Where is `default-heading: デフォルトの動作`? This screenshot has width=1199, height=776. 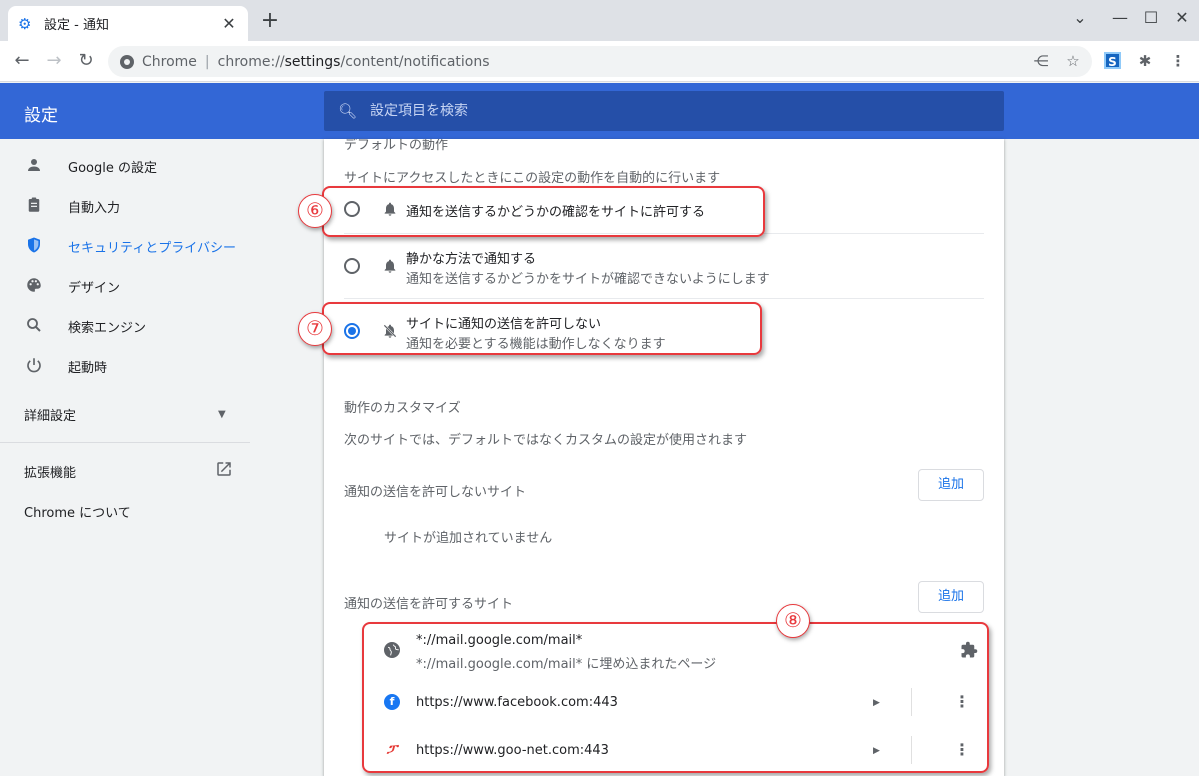
default-heading: デフォルトの動作 is located at coordinates (396, 146).